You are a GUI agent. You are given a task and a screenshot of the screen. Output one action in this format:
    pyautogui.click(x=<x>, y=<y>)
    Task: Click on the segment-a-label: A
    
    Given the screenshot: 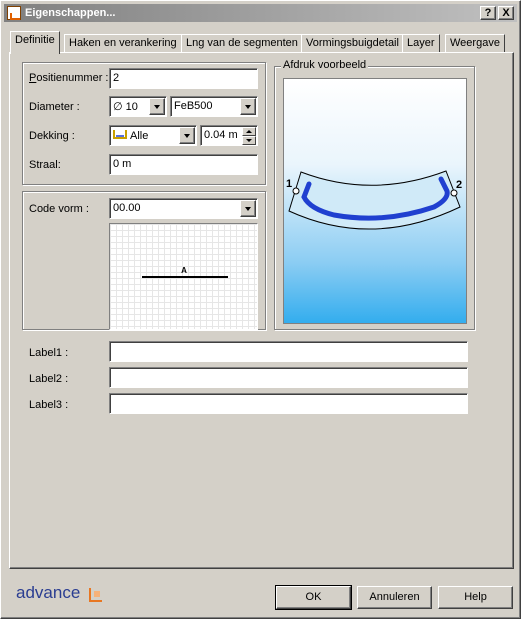 What is the action you would take?
    pyautogui.click(x=184, y=270)
    